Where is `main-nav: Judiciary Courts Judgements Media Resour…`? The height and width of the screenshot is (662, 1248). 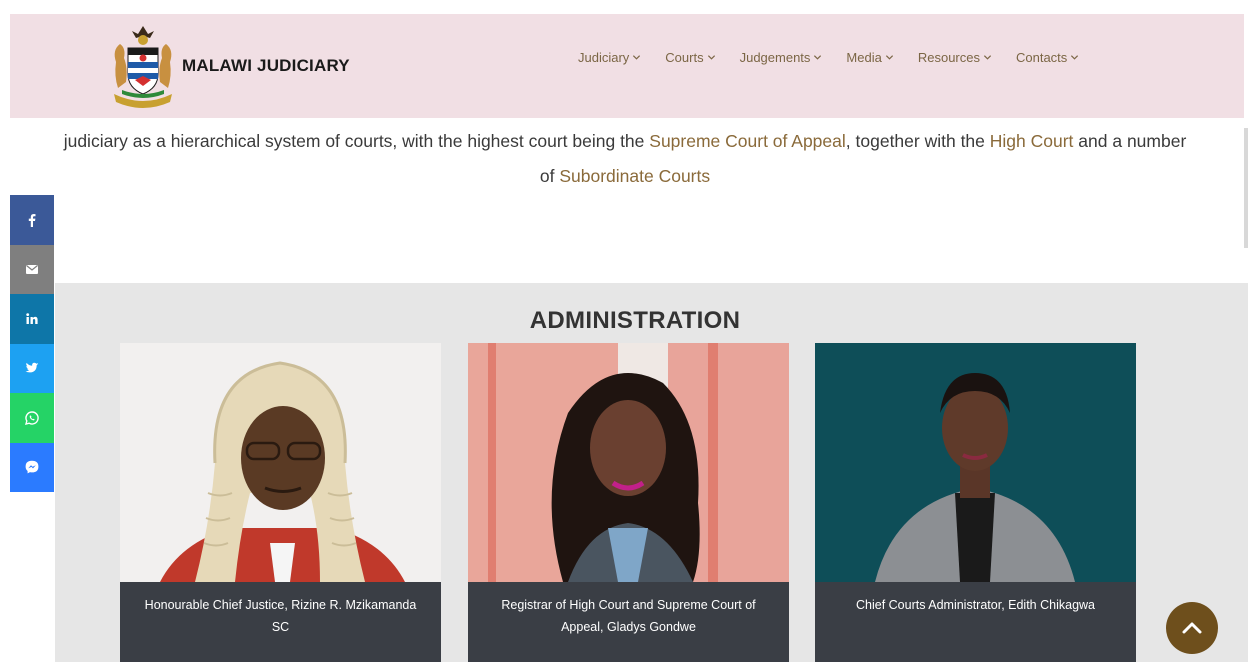 main-nav: Judiciary Courts Judgements Media Resour… is located at coordinates (828, 57).